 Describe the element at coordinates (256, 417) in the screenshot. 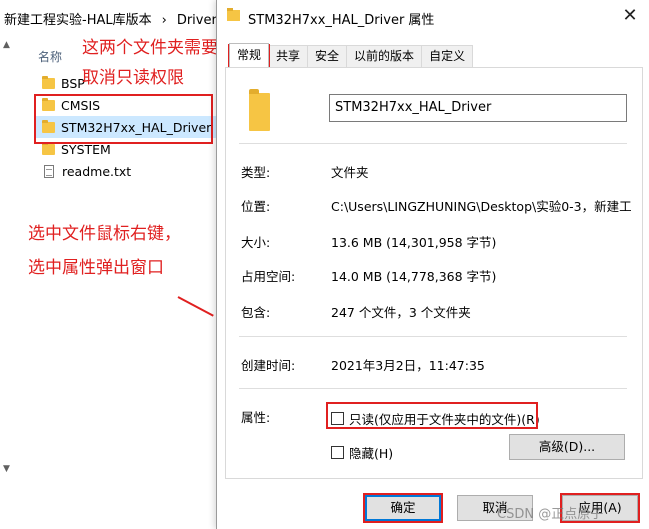

I see `attributes-label: 属性:` at that location.